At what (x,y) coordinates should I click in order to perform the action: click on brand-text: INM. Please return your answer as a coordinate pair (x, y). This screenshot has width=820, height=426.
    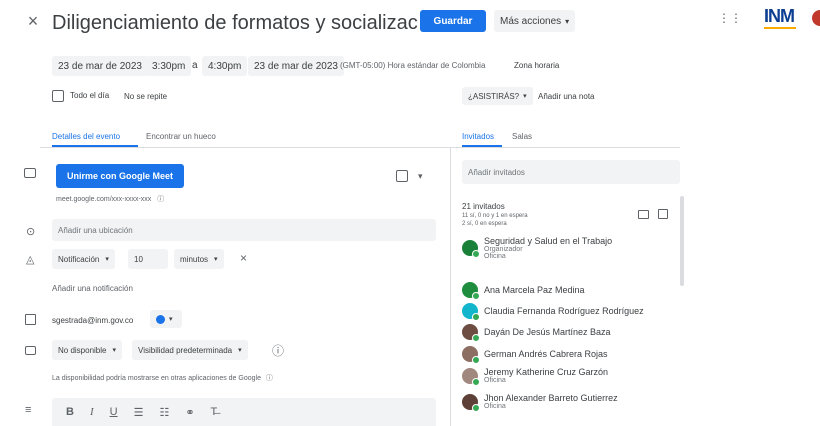
    Looking at the image, I should click on (779, 16).